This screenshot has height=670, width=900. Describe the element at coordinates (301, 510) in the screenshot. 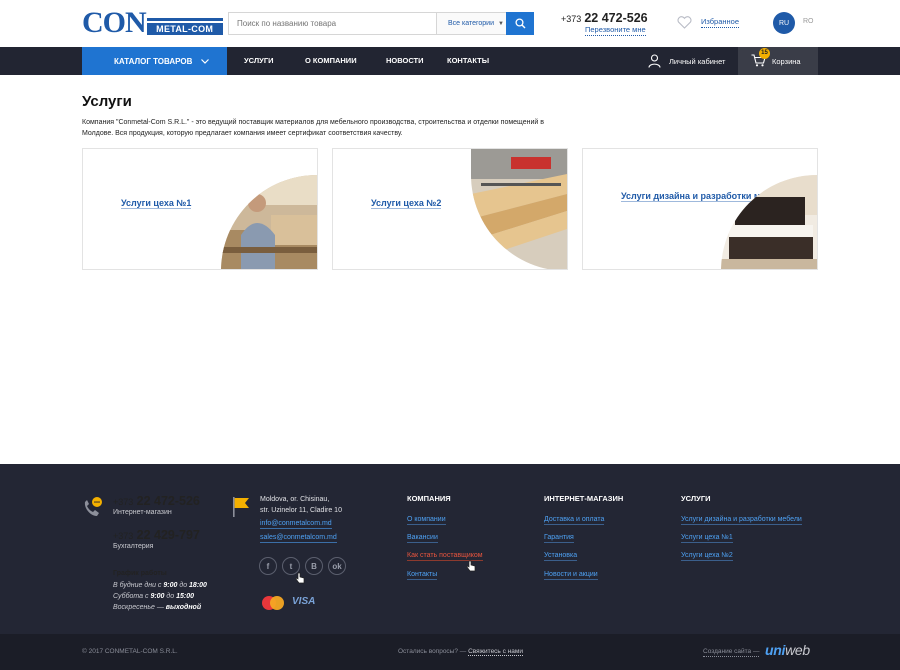

I see `address-line: str. Uzinelor 11, Cladire 10` at that location.